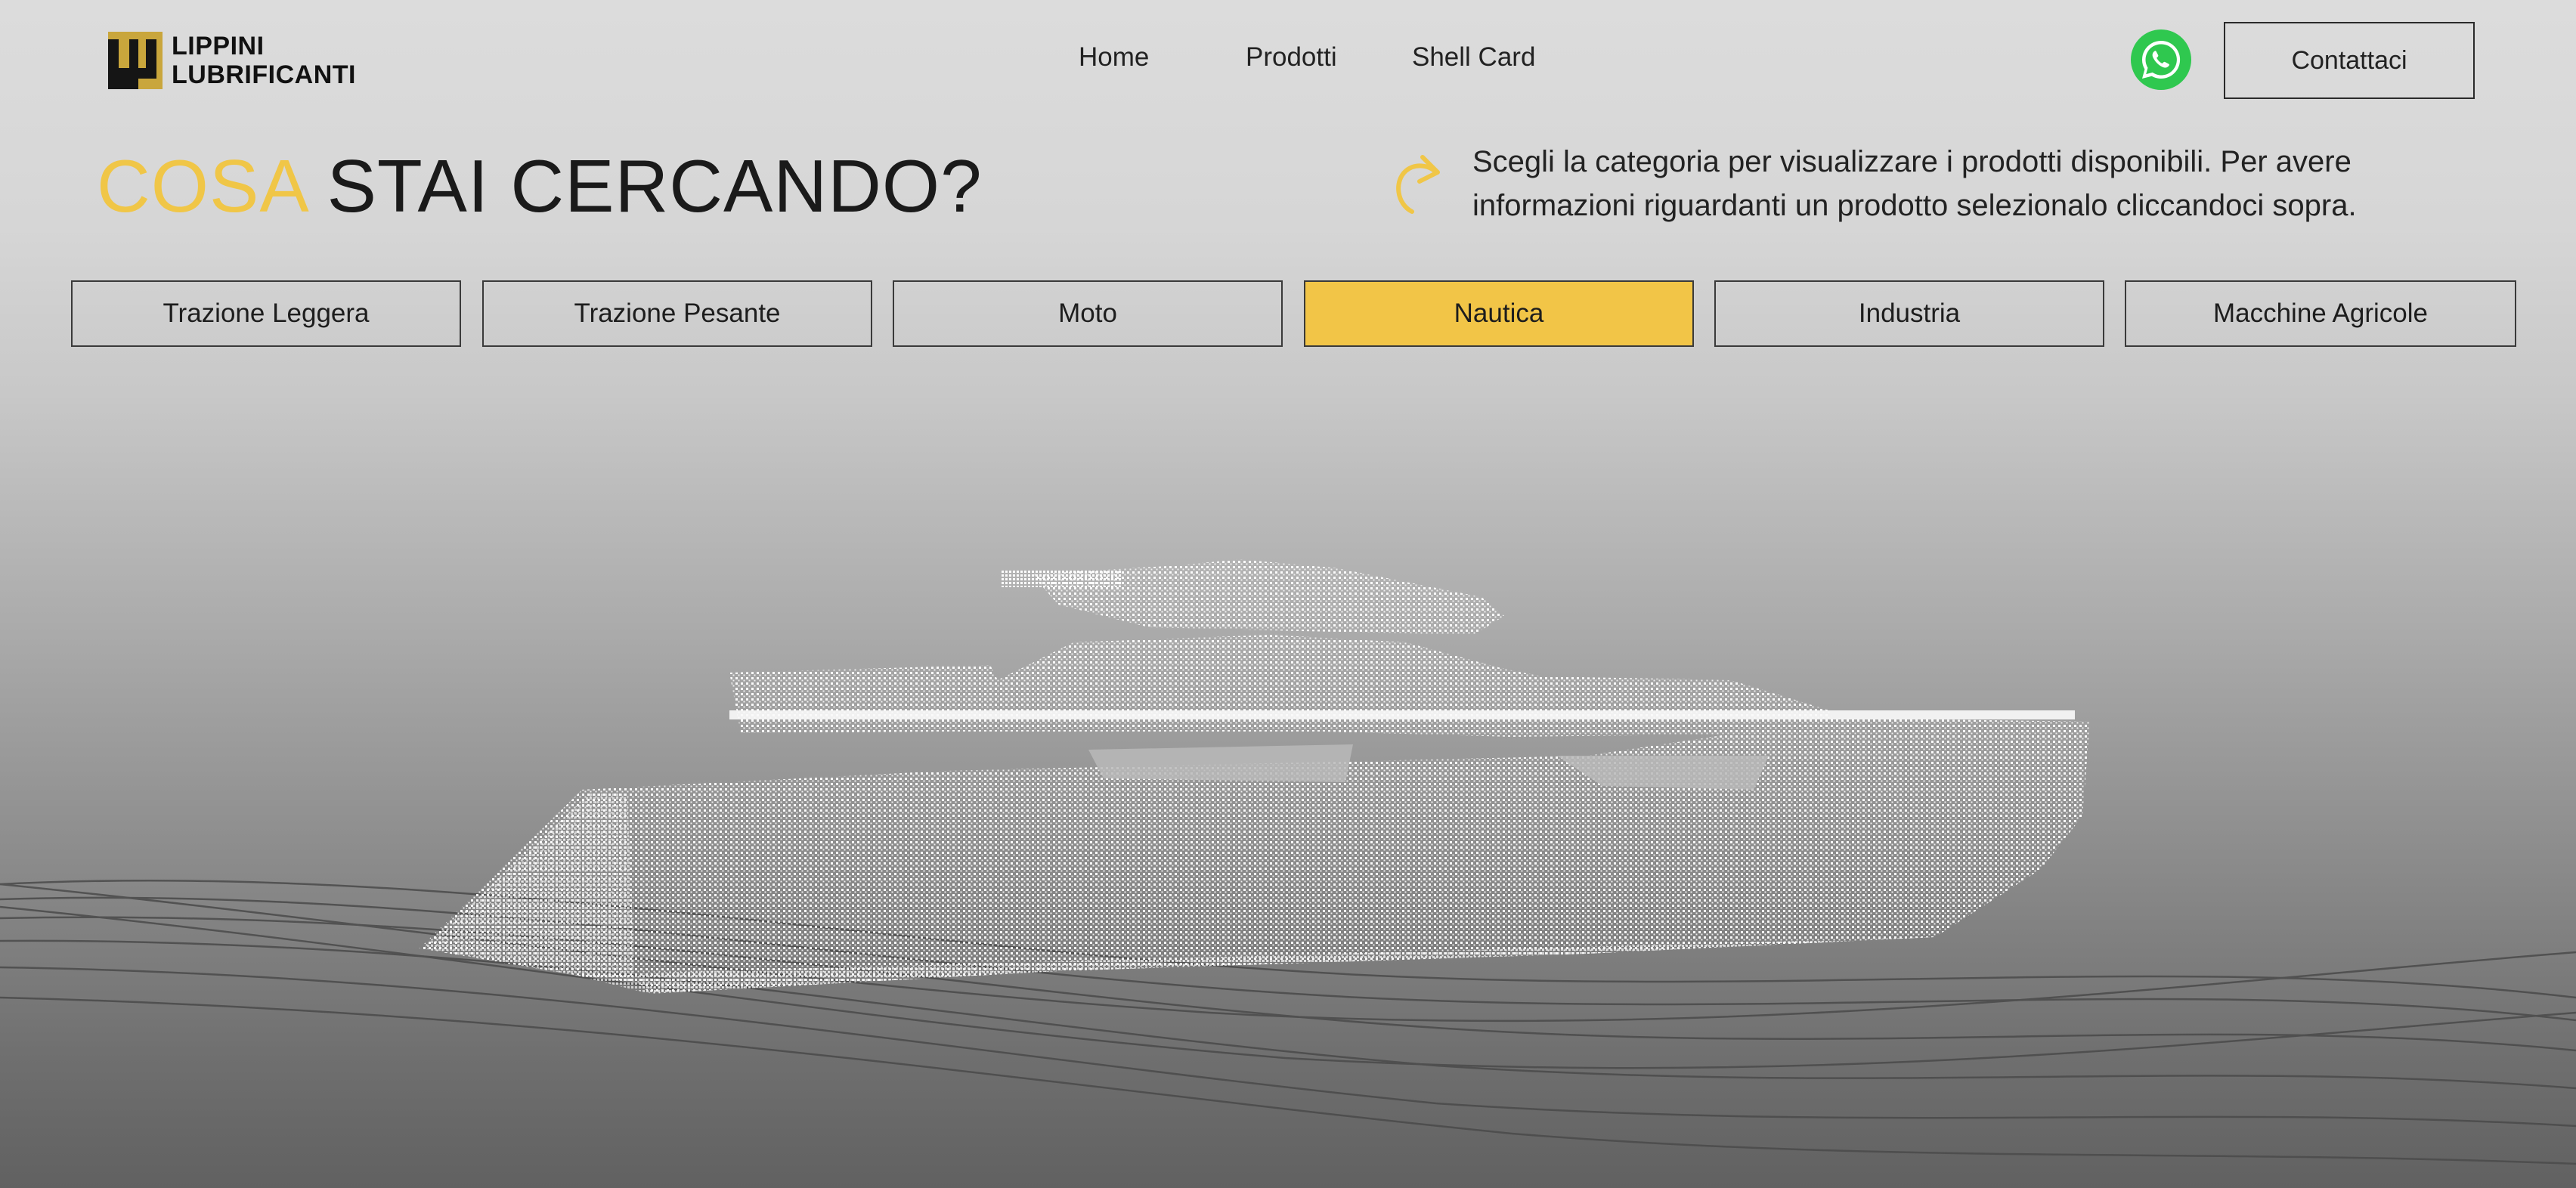  Describe the element at coordinates (1291, 58) in the screenshot. I see `nav-prodotti: Prodotti` at that location.